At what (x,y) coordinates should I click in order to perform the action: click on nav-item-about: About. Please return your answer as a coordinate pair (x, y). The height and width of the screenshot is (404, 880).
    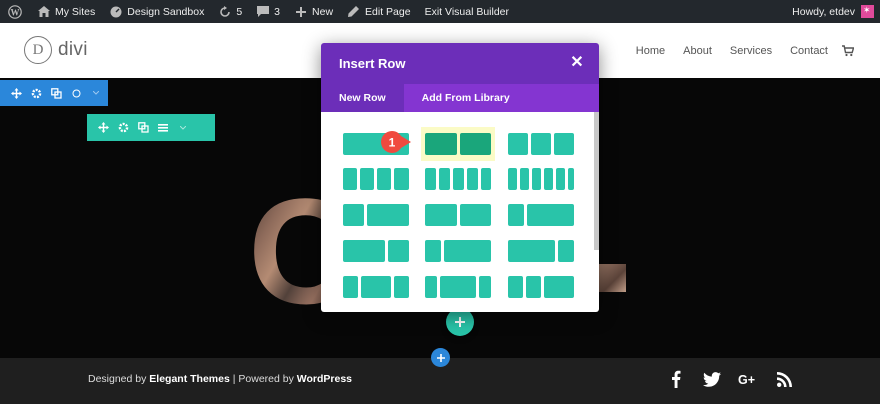
    Looking at the image, I should click on (697, 51).